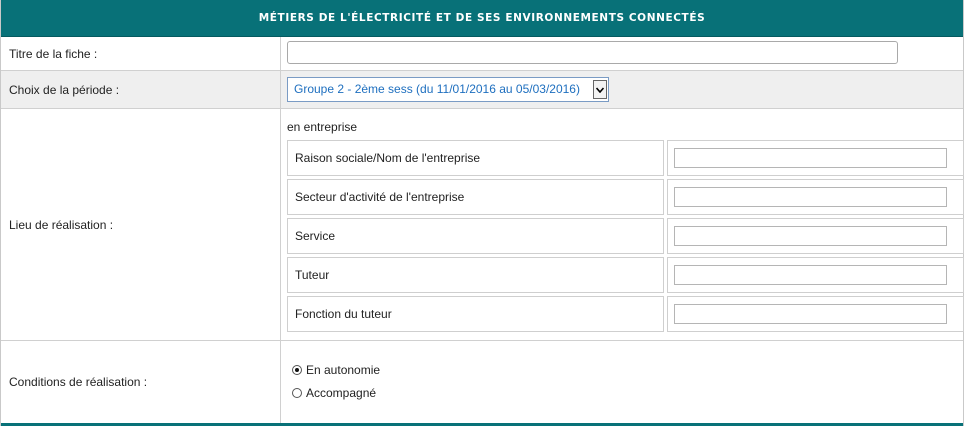 The height and width of the screenshot is (426, 966). I want to click on radio-option-autonomie: En autonomie, so click(336, 370).